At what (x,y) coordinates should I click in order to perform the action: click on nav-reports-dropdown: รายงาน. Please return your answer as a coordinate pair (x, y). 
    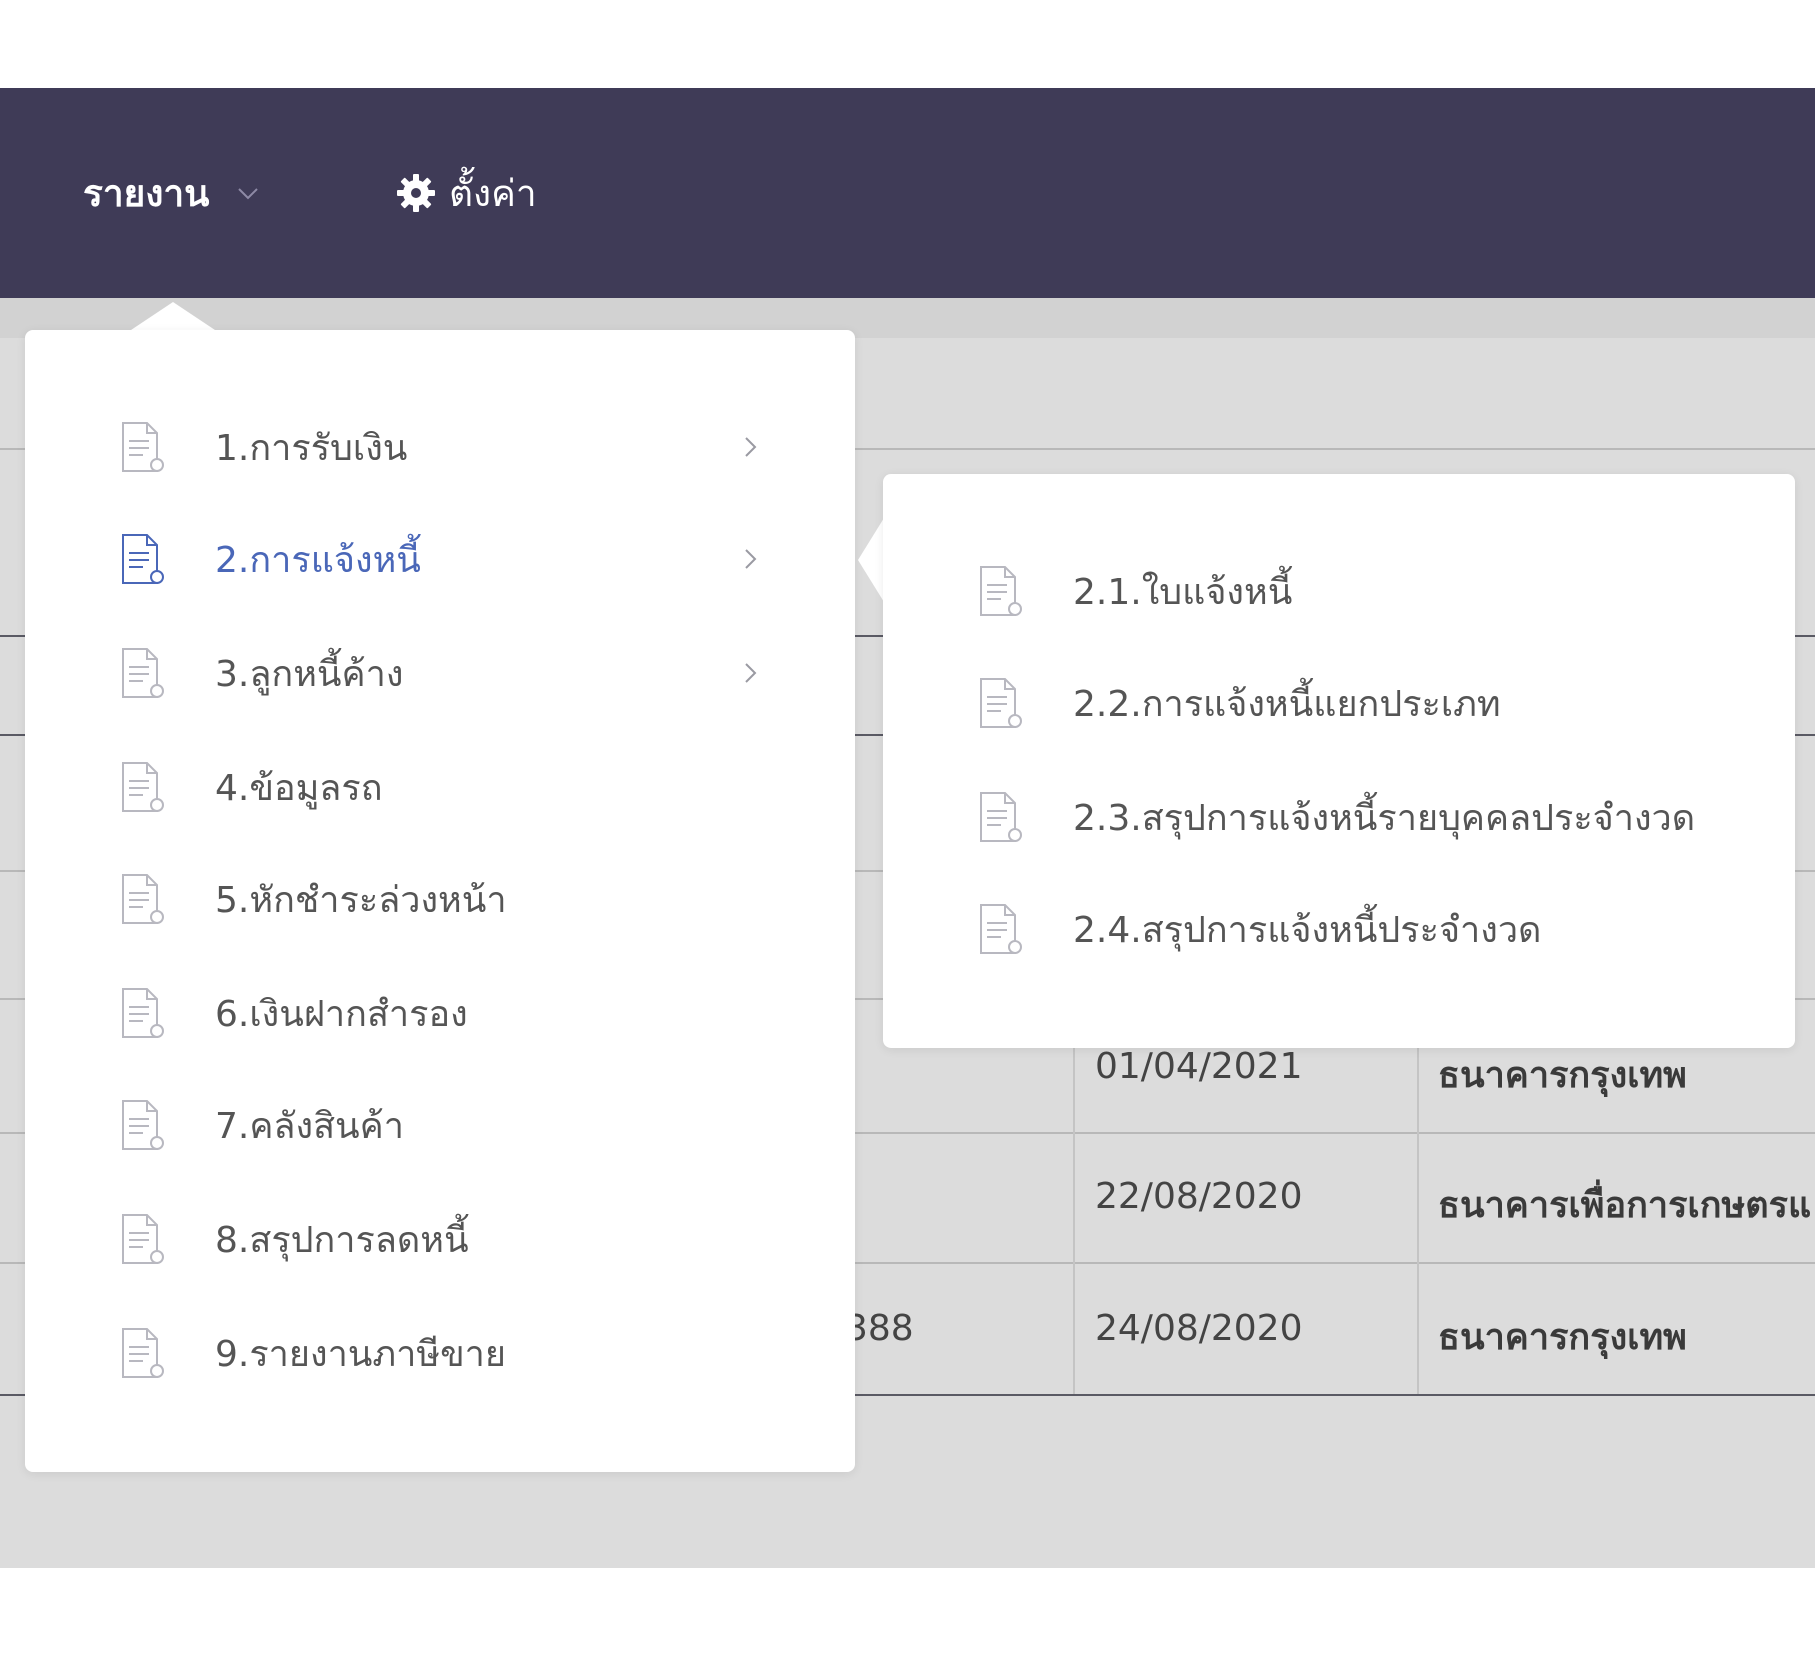
    Looking at the image, I should click on (172, 193).